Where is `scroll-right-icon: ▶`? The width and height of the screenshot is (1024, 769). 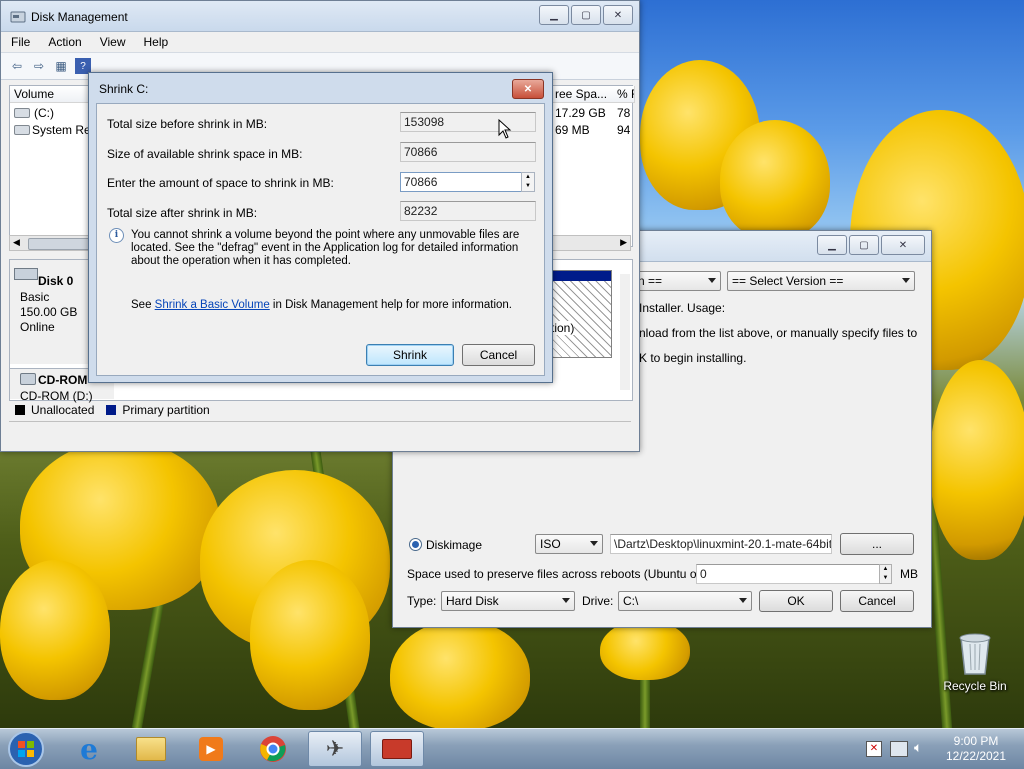 scroll-right-icon: ▶ is located at coordinates (623, 242).